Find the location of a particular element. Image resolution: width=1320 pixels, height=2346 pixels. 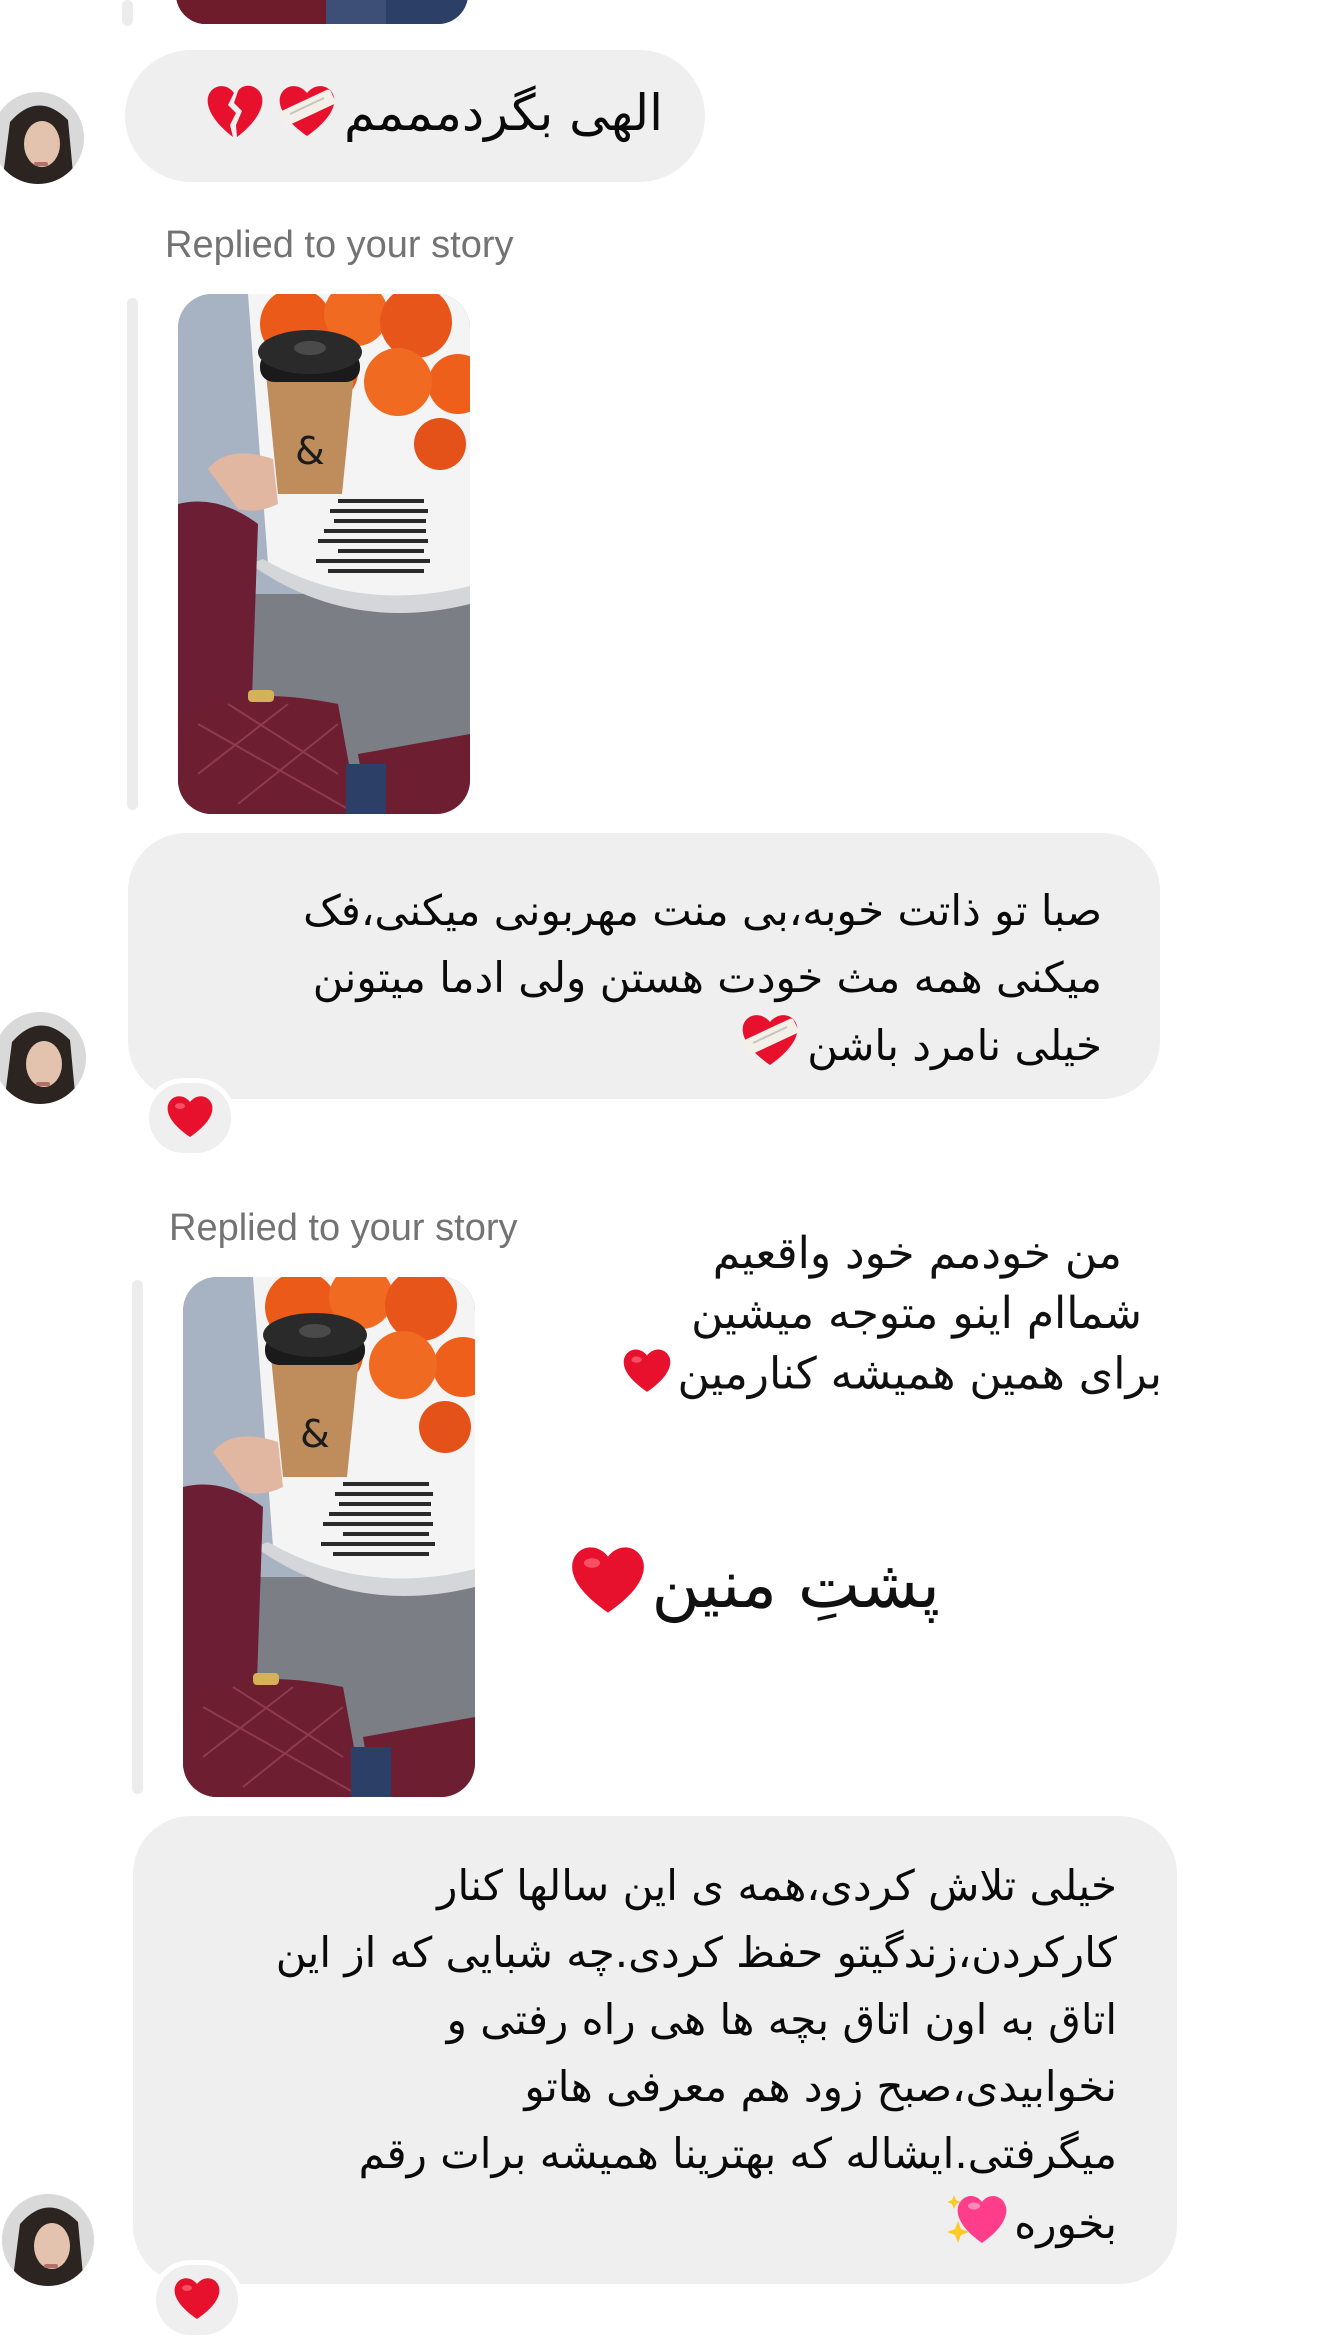

message-line: صبا تو ذاتت خوبه،بی منت مهربونی میکنی،فک is located at coordinates (702, 910).